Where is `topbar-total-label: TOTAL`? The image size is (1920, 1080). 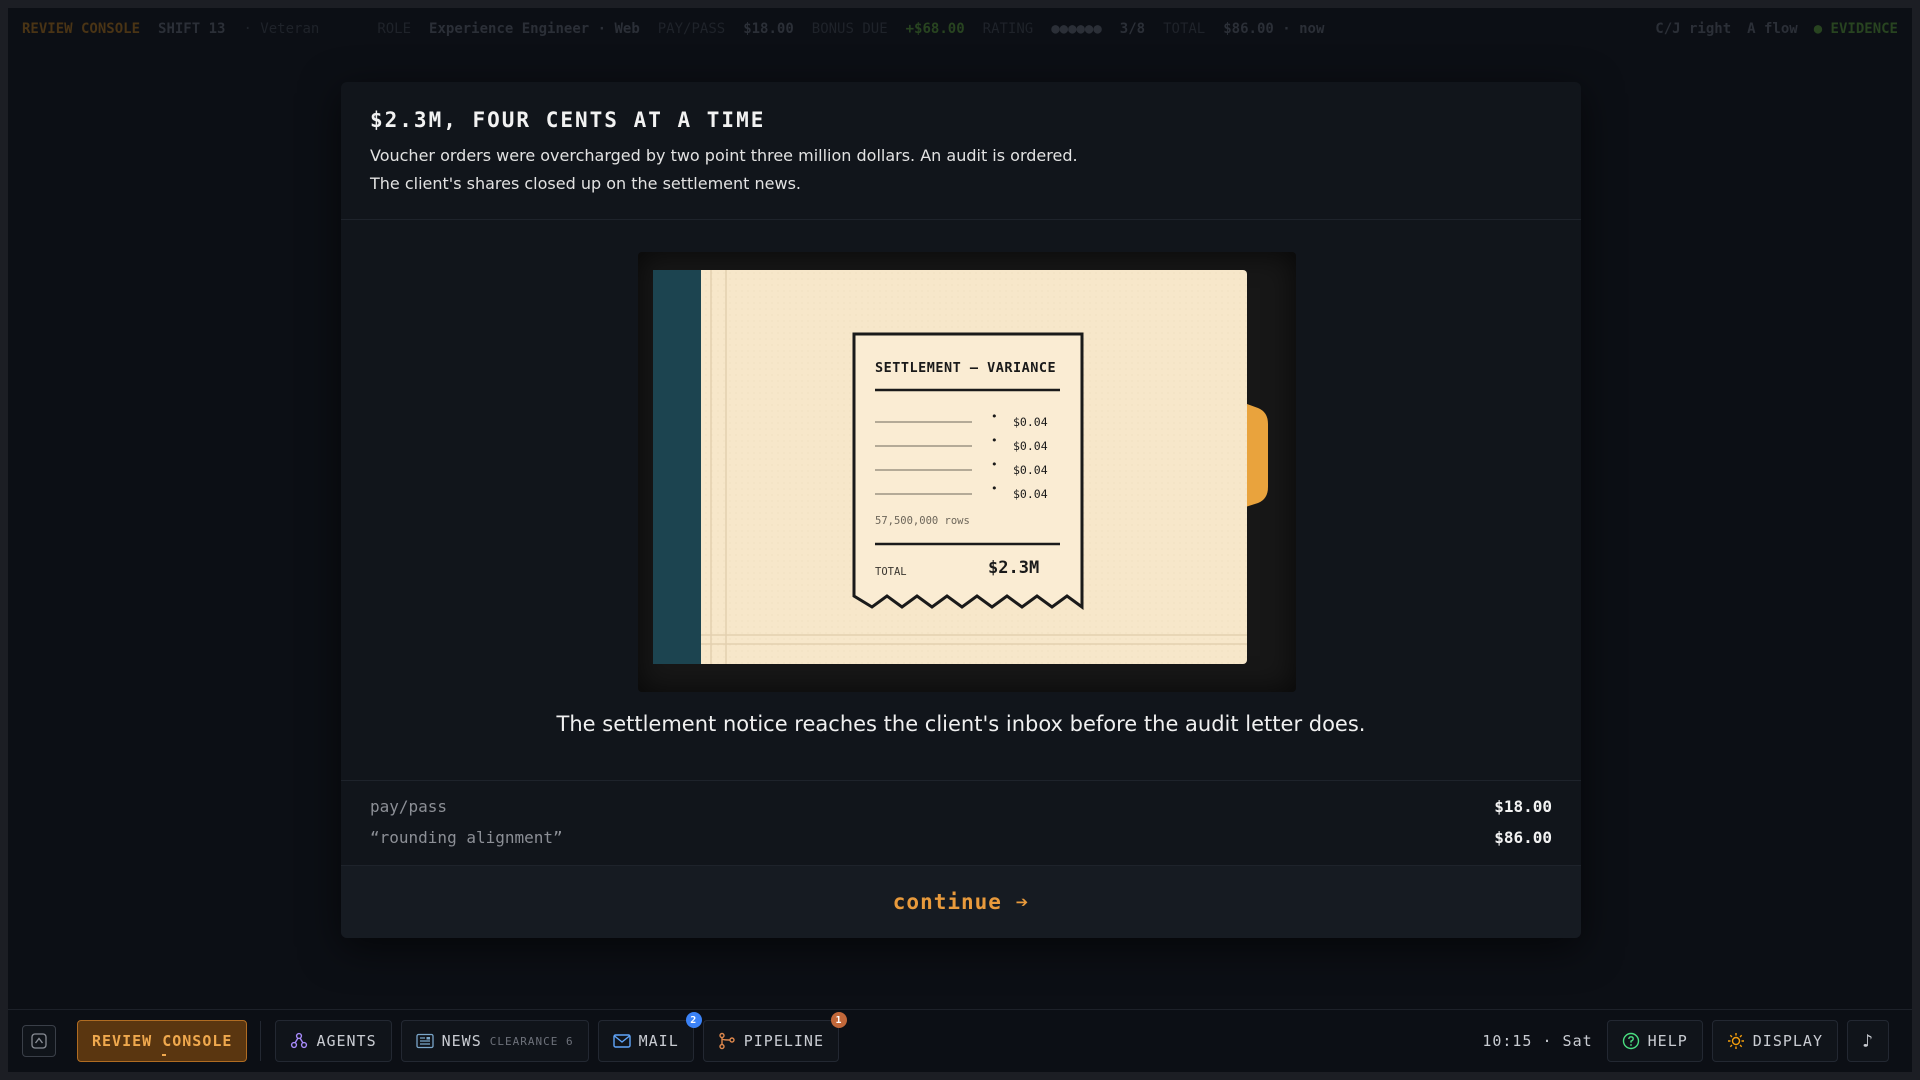 topbar-total-label: TOTAL is located at coordinates (1184, 29).